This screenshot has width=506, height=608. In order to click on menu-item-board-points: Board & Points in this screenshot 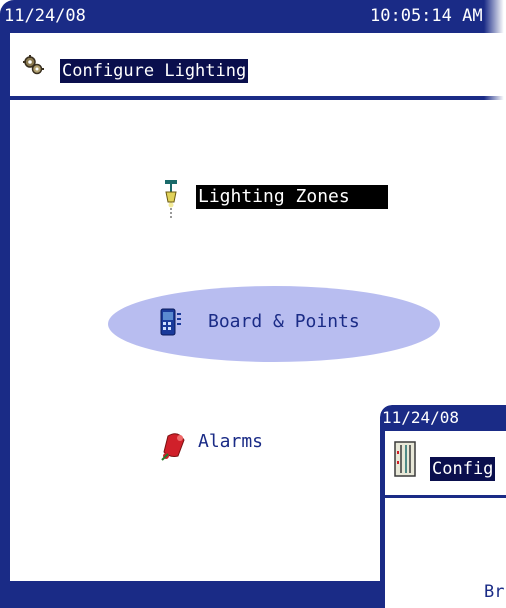, I will do `click(274, 324)`.